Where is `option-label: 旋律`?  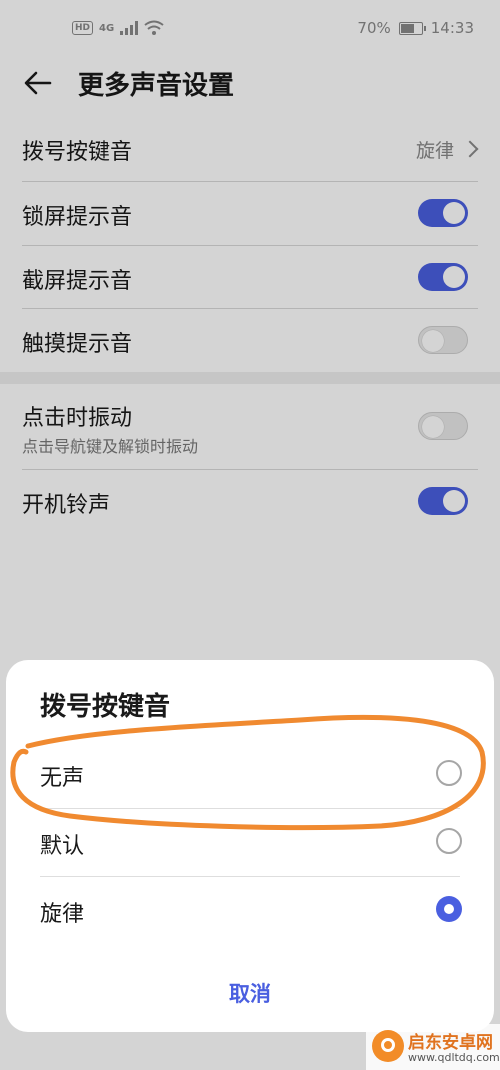
option-label: 旋律 is located at coordinates (62, 914).